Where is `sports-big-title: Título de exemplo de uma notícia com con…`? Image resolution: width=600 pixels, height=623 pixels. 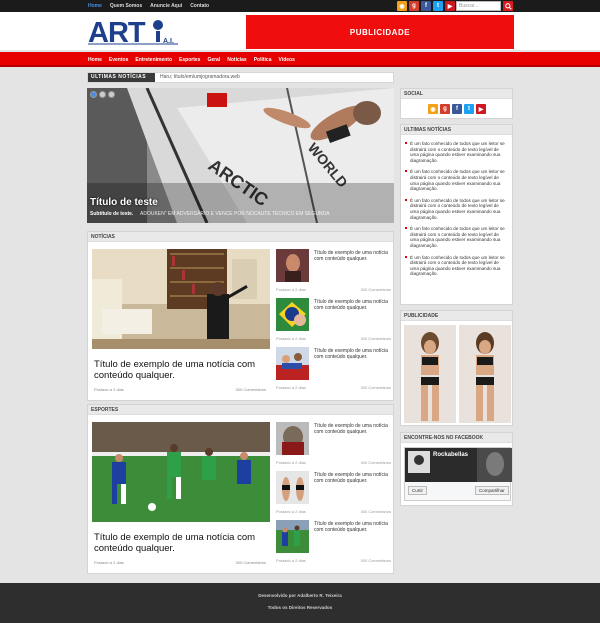 sports-big-title: Título de exemplo de uma notícia com con… is located at coordinates (183, 543).